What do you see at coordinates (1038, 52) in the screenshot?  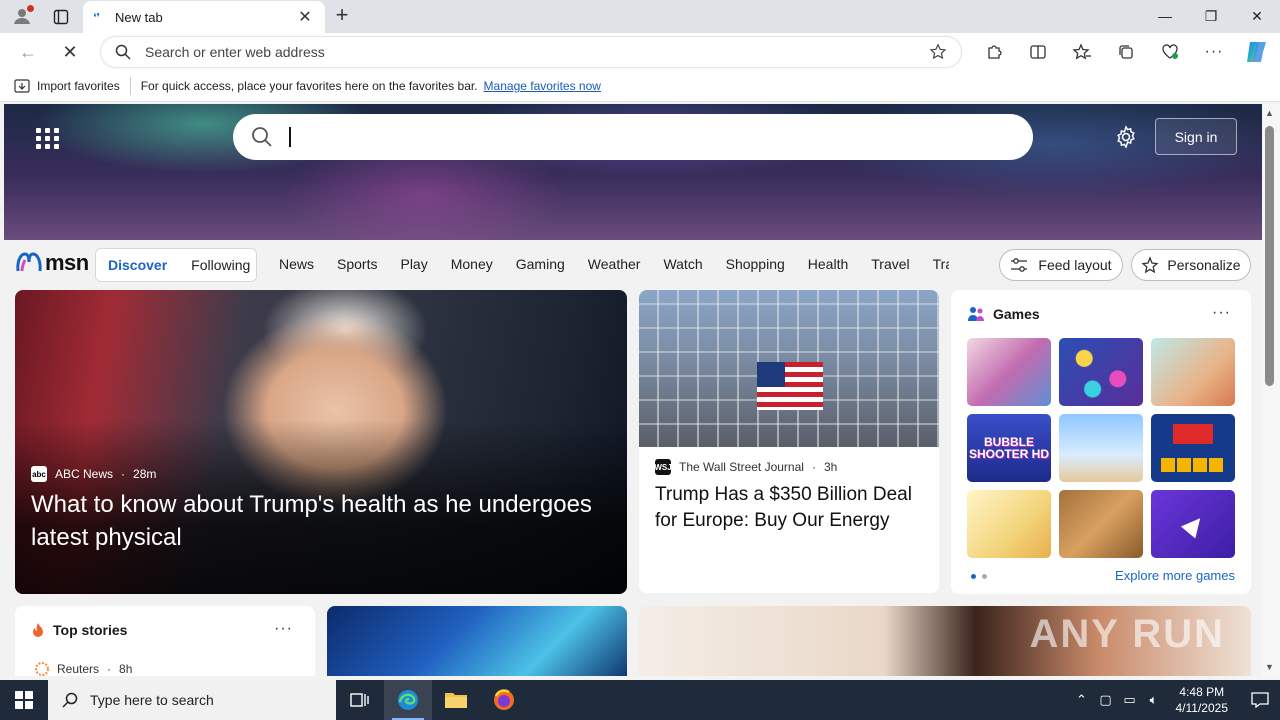 I see `split-screen-button` at bounding box center [1038, 52].